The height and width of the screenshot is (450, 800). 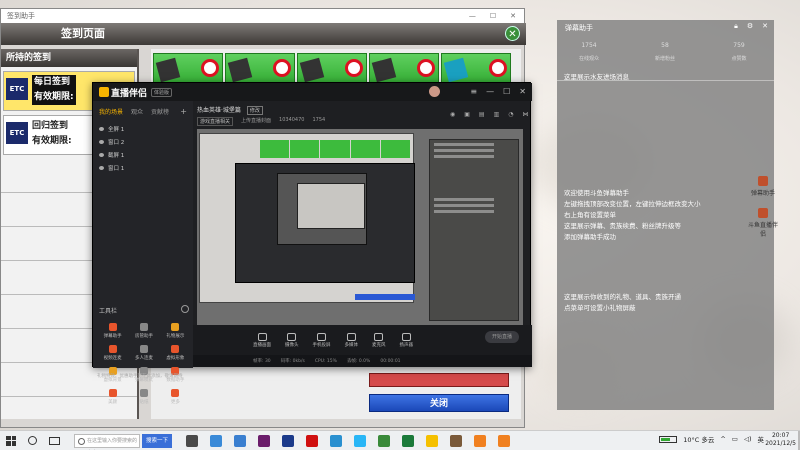 I want to click on tool-label: 弹幕助手, so click(x=112, y=336).